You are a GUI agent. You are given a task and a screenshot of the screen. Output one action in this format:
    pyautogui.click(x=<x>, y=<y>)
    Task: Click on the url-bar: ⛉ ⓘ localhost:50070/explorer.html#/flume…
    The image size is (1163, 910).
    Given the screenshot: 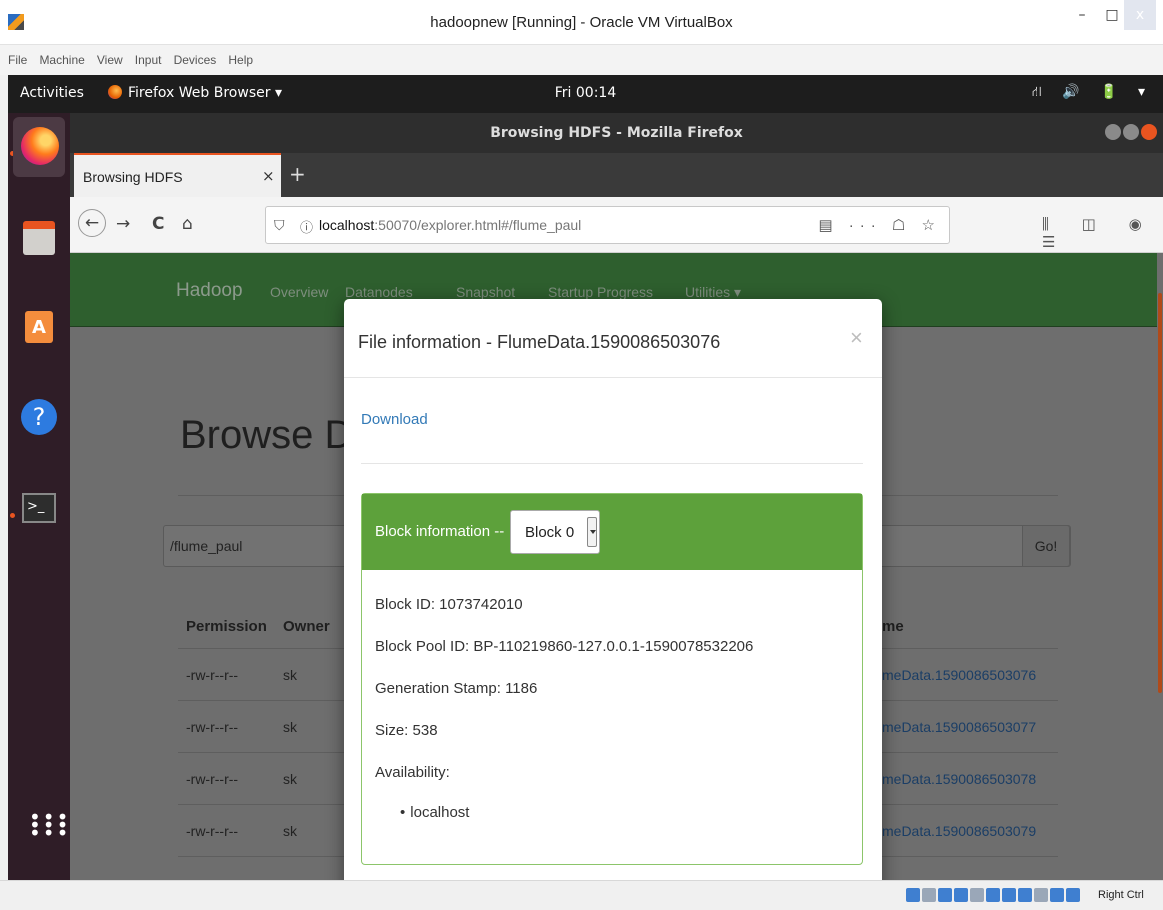 What is the action you would take?
    pyautogui.click(x=607, y=225)
    